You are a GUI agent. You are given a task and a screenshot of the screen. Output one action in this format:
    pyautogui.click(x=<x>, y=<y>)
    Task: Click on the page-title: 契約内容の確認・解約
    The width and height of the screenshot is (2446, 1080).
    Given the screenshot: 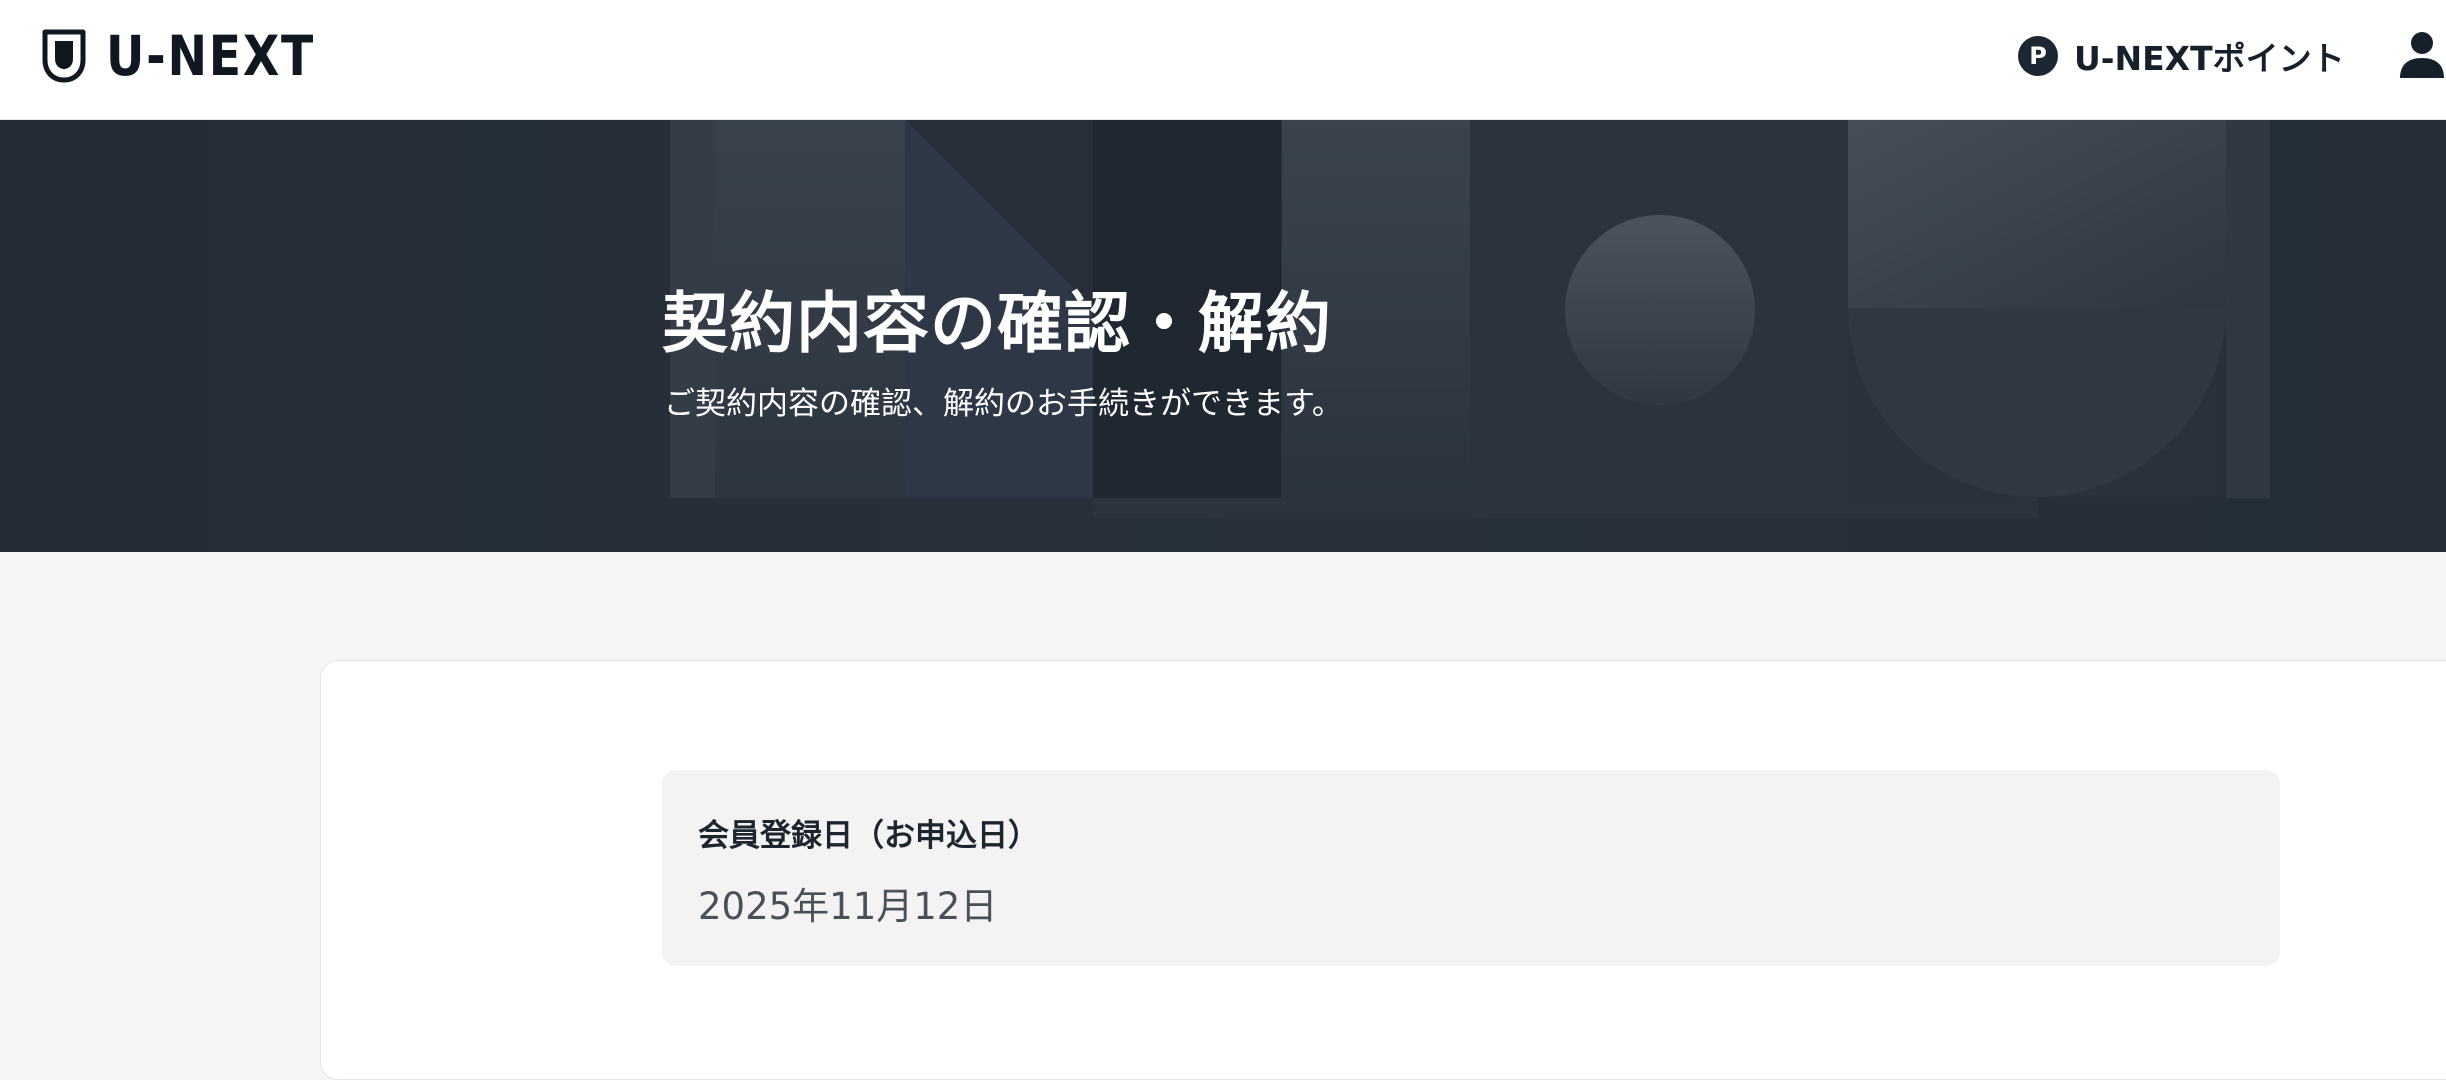 What is the action you would take?
    pyautogui.click(x=997, y=323)
    